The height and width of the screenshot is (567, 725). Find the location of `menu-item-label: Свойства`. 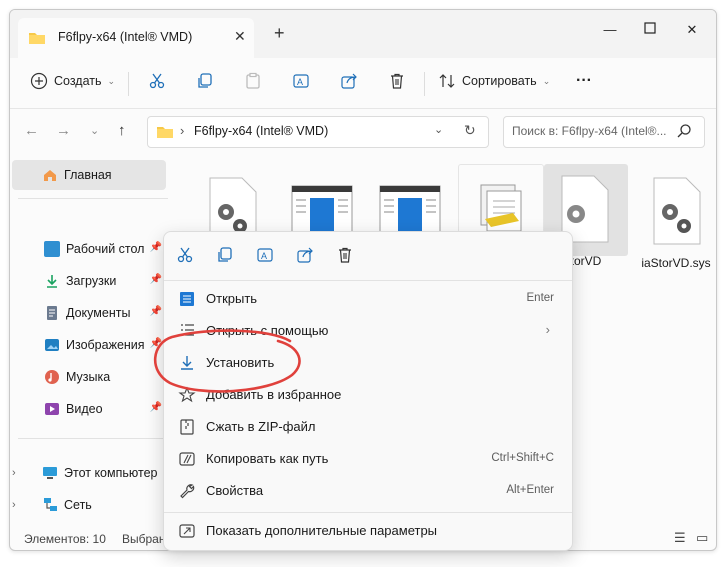

menu-item-label: Свойства is located at coordinates (235, 490).